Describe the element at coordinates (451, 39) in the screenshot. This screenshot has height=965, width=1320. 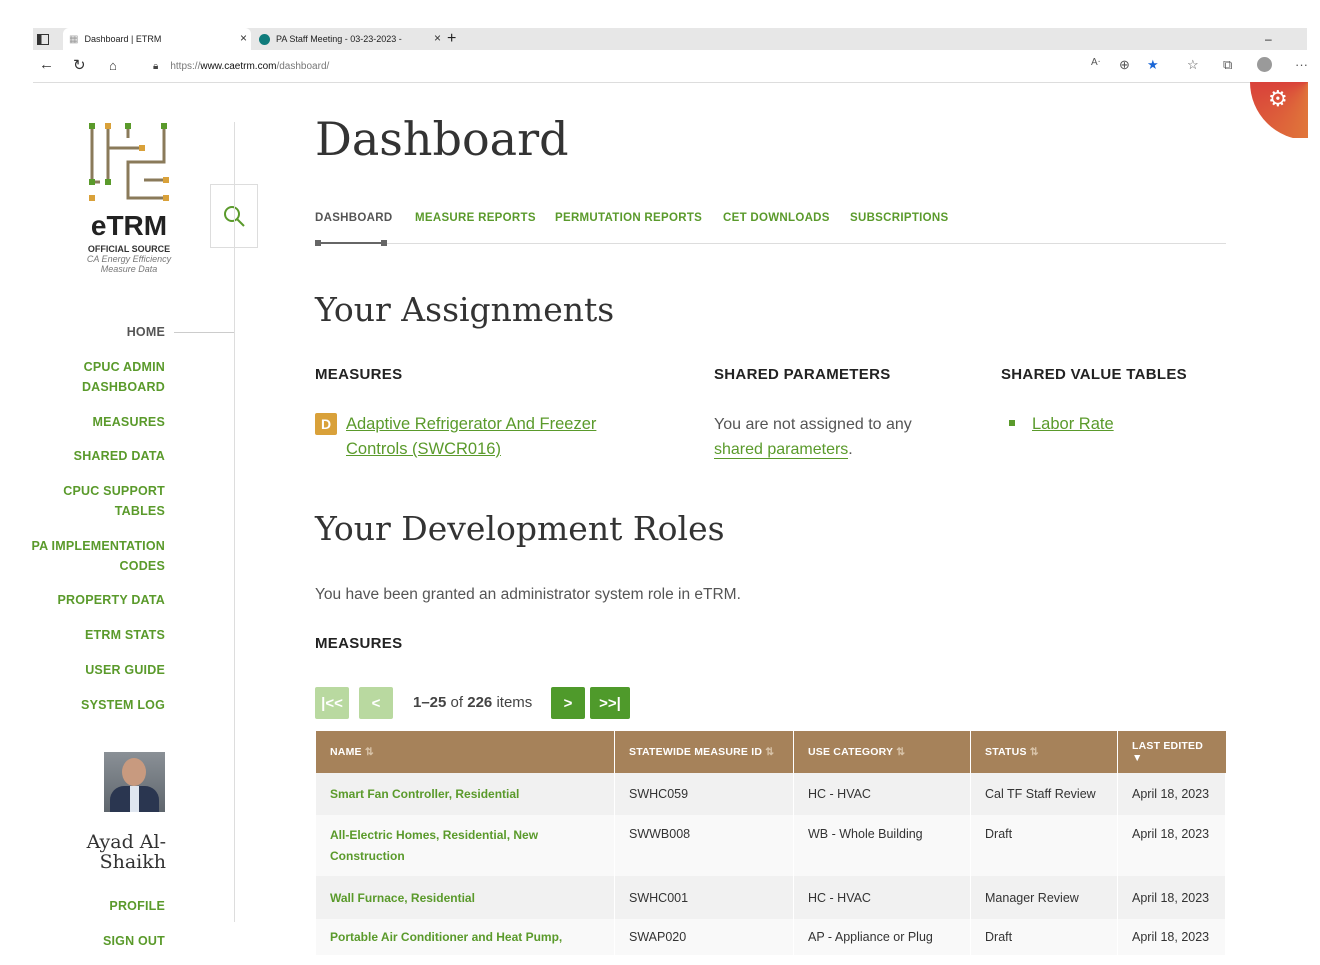
I see `new-tab-icon: +` at that location.